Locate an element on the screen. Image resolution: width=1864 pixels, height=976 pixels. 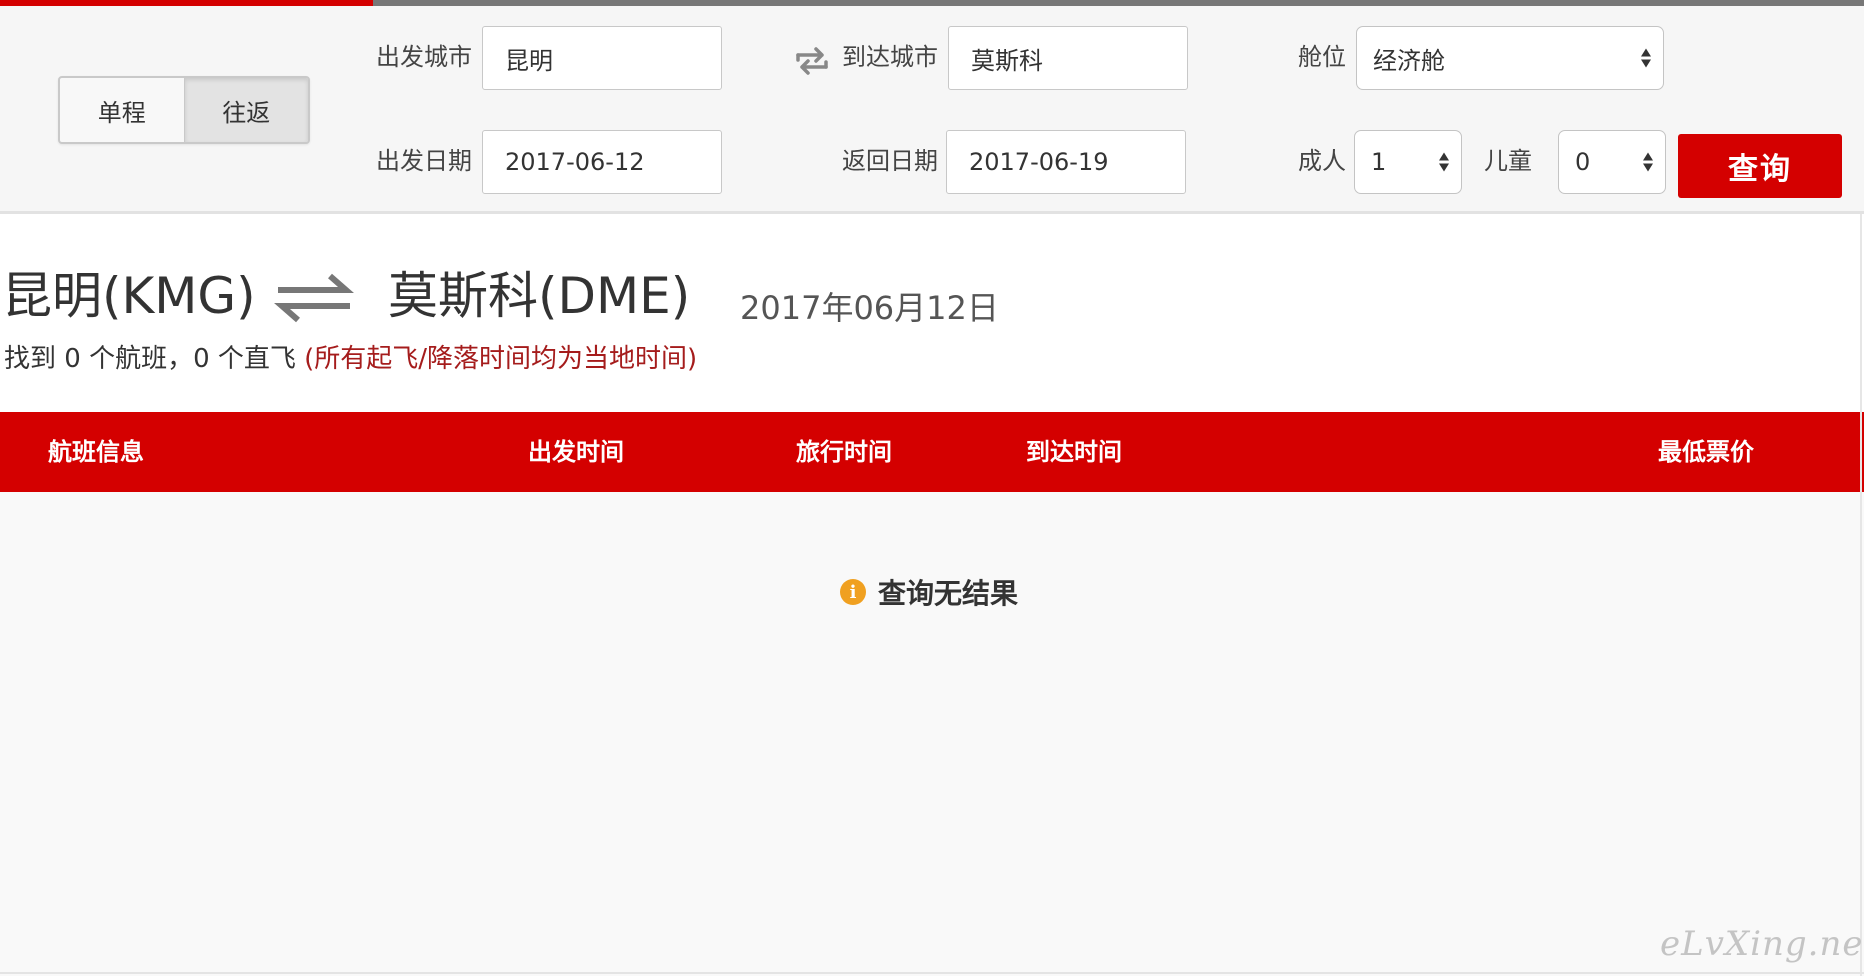
results-table-header: 航班信息 出发时间 旅行时间 到达时间 最低票价 is located at coordinates (932, 452).